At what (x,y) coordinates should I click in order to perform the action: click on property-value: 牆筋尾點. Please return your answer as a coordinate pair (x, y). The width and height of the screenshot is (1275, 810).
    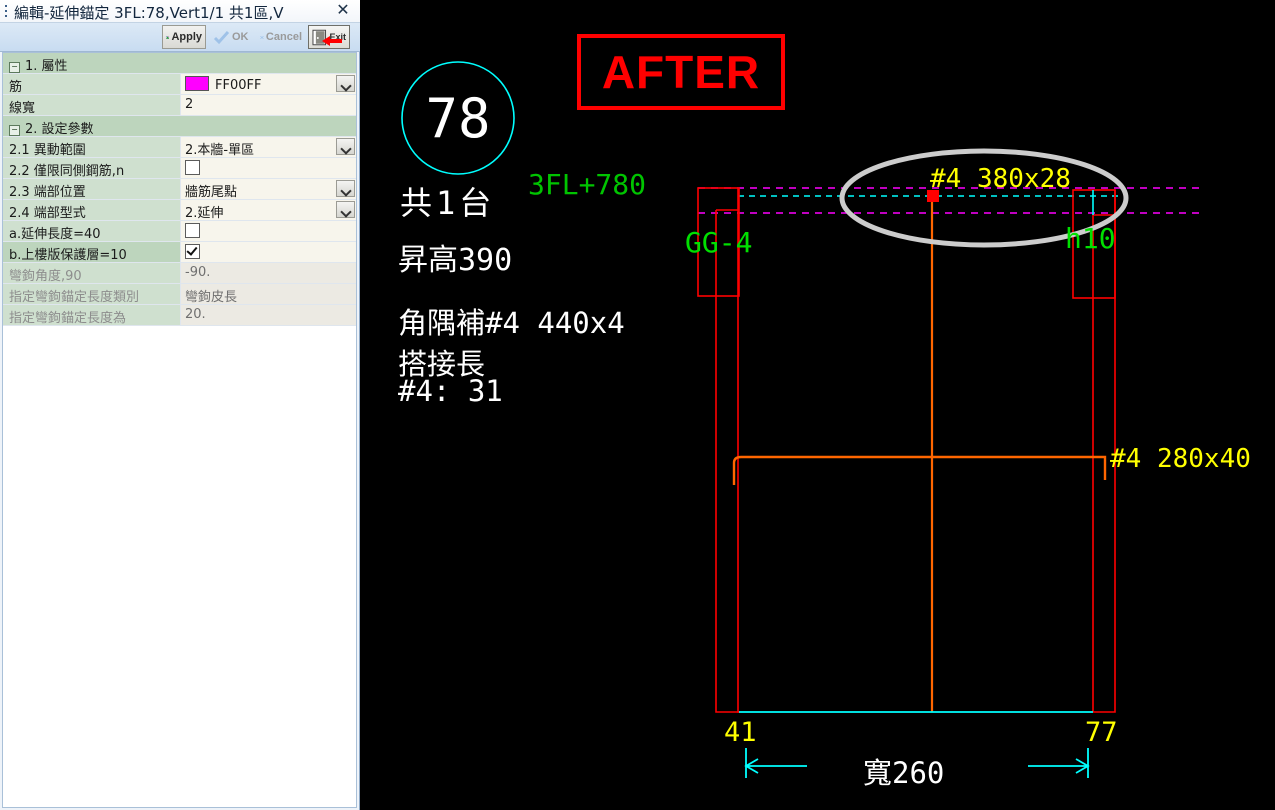
    Looking at the image, I should click on (268, 189).